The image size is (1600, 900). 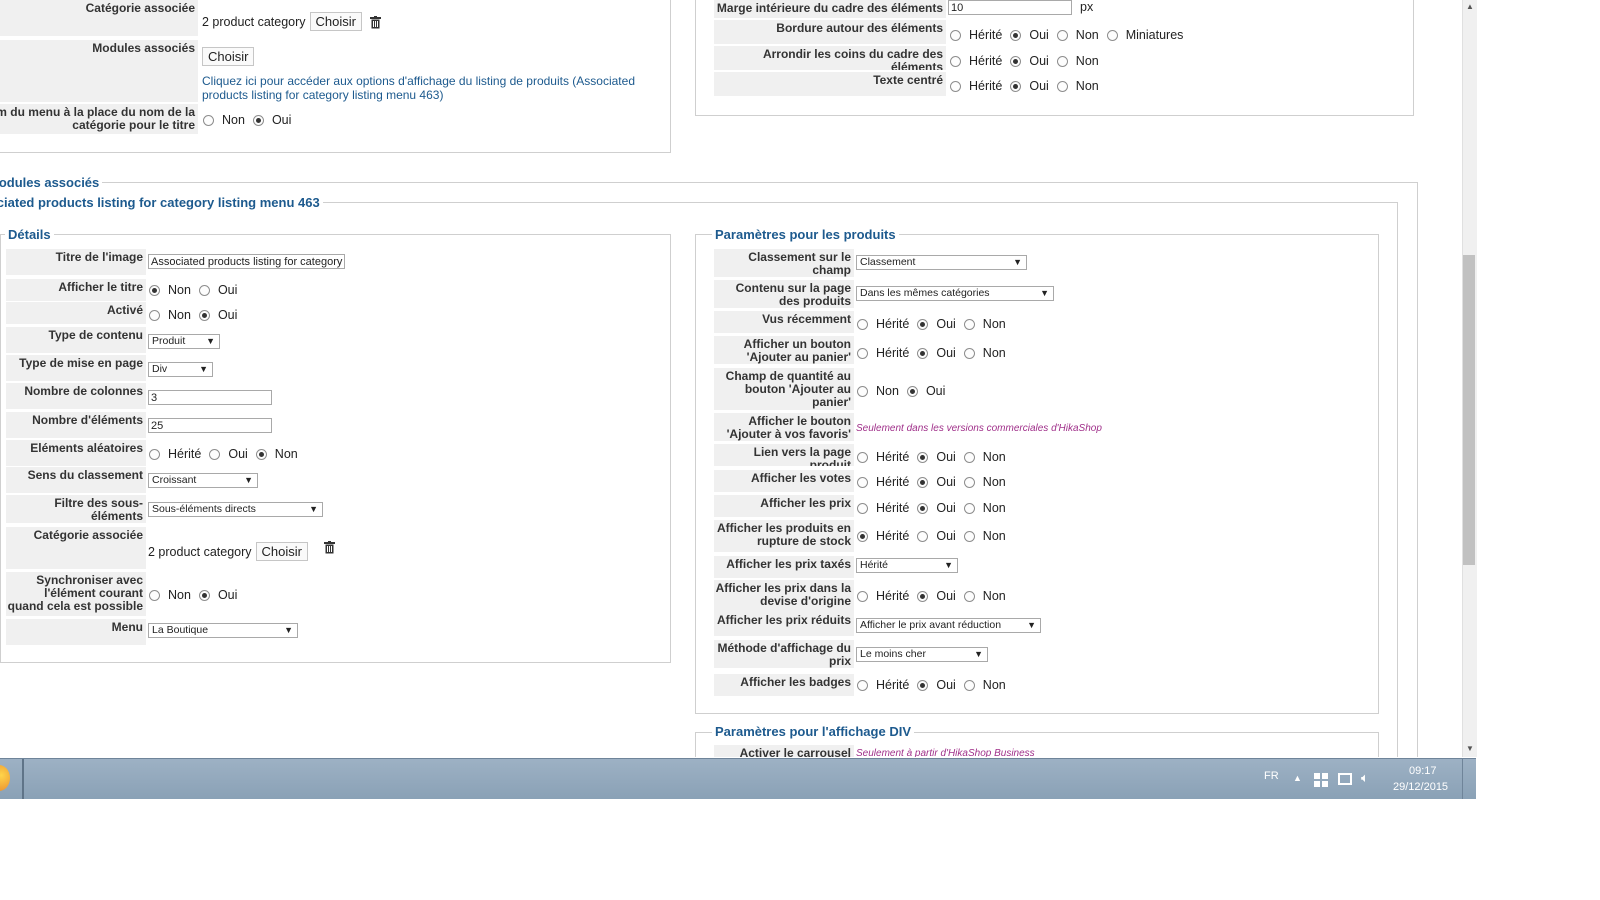 I want to click on clock-date: 29/12/2015, so click(x=1420, y=787).